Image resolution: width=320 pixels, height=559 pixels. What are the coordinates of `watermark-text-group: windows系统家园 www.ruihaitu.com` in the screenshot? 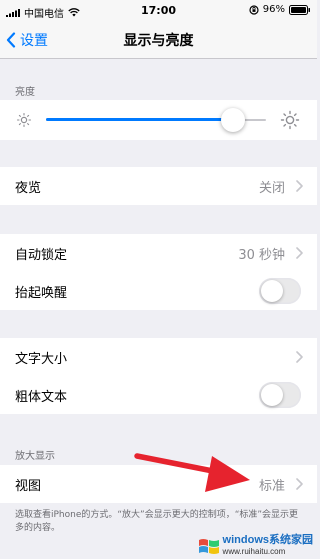 It's located at (268, 546).